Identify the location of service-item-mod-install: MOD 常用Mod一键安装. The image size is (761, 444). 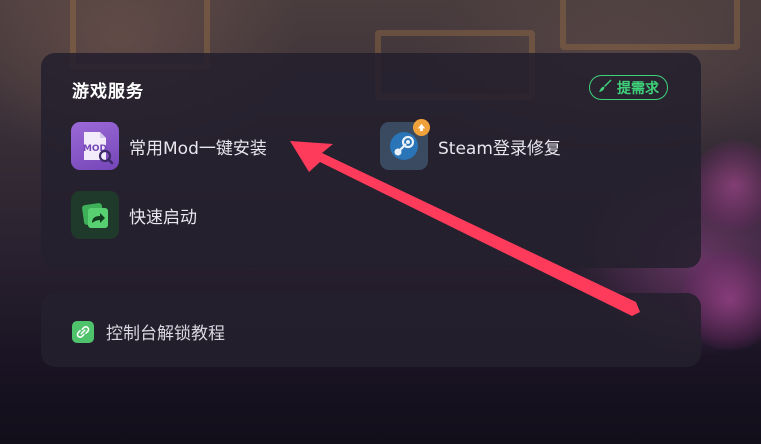
(169, 146).